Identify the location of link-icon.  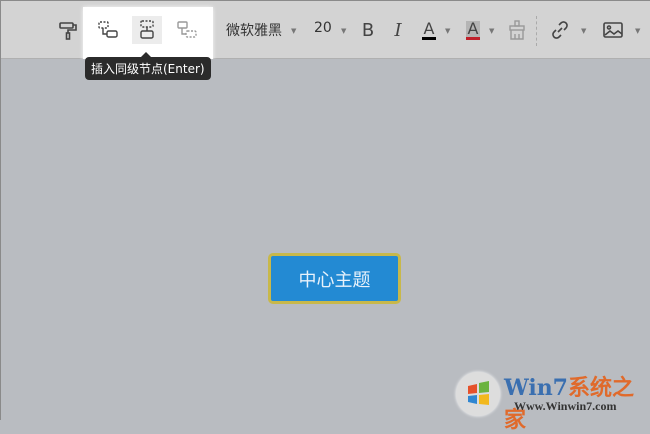
(560, 30).